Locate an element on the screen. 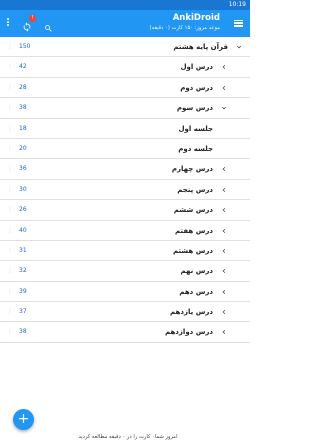 Image resolution: width=320 pixels, height=445 pixels. deck-due-count: 26 is located at coordinates (23, 210).